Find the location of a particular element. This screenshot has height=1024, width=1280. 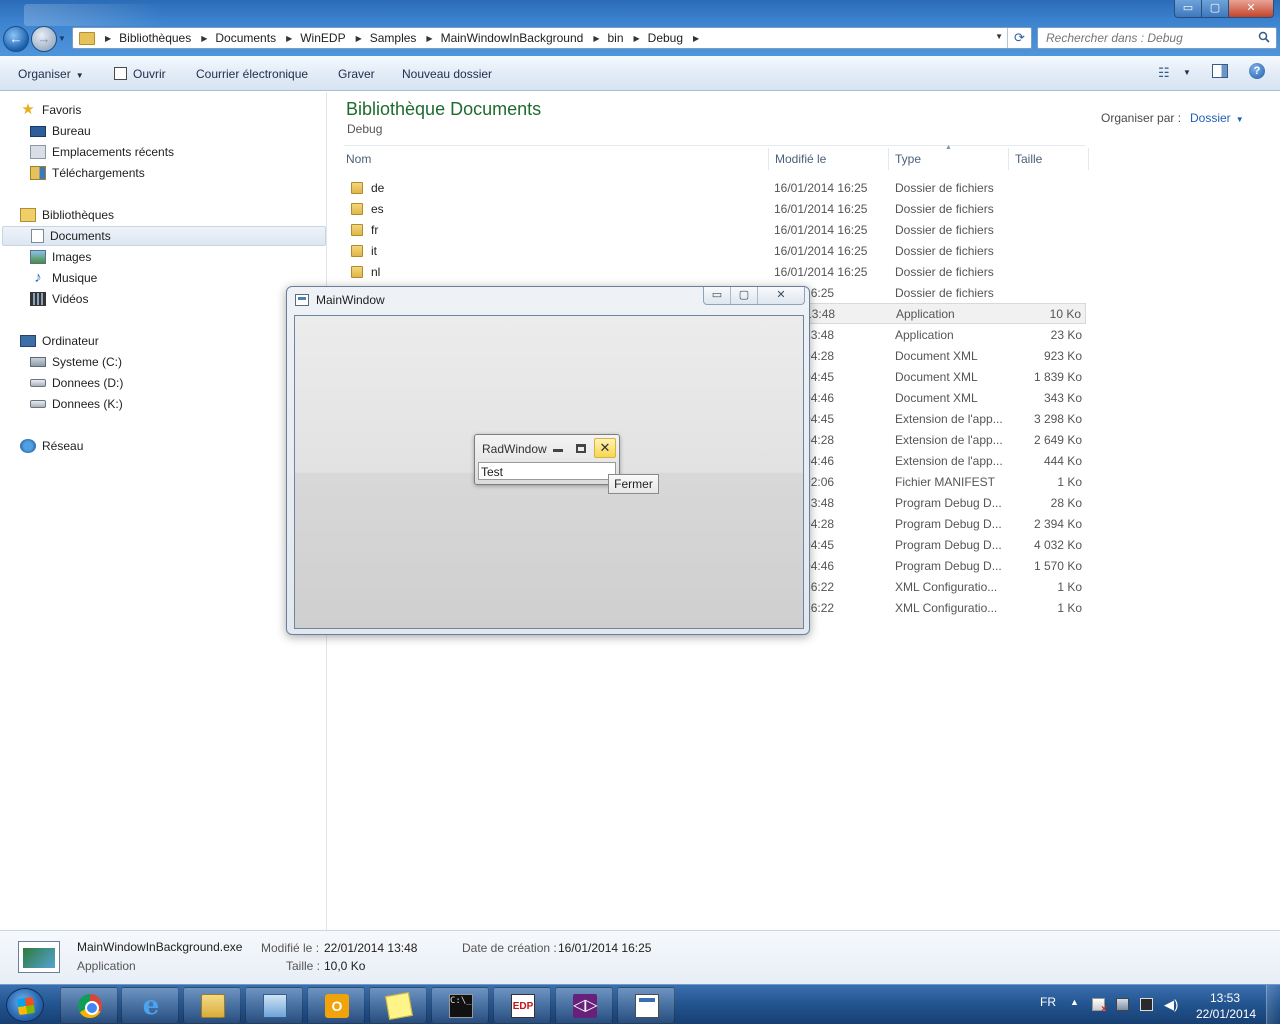

file-type-cell: Dossier de fichiers is located at coordinates (944, 250).